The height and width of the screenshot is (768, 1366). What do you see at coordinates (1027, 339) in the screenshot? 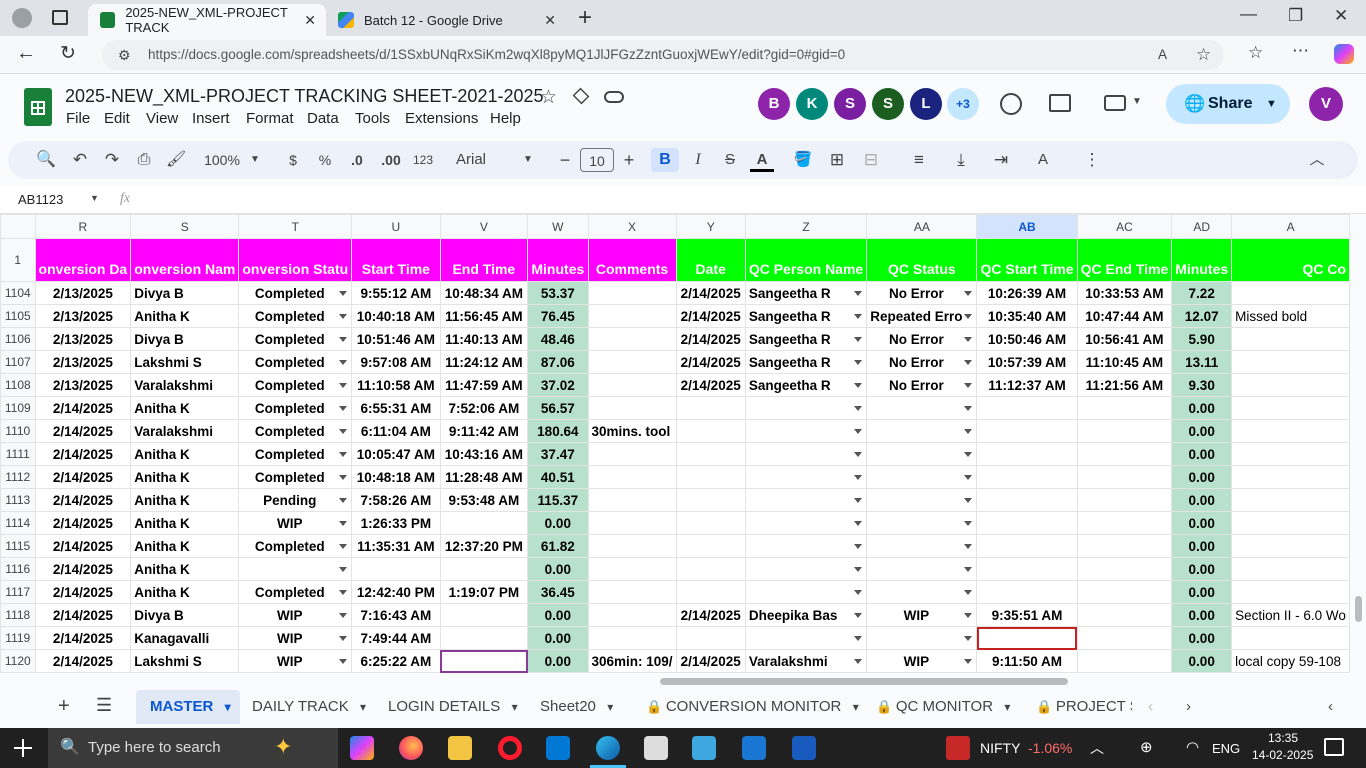
I see `table-cell: 10:50:46 AM` at bounding box center [1027, 339].